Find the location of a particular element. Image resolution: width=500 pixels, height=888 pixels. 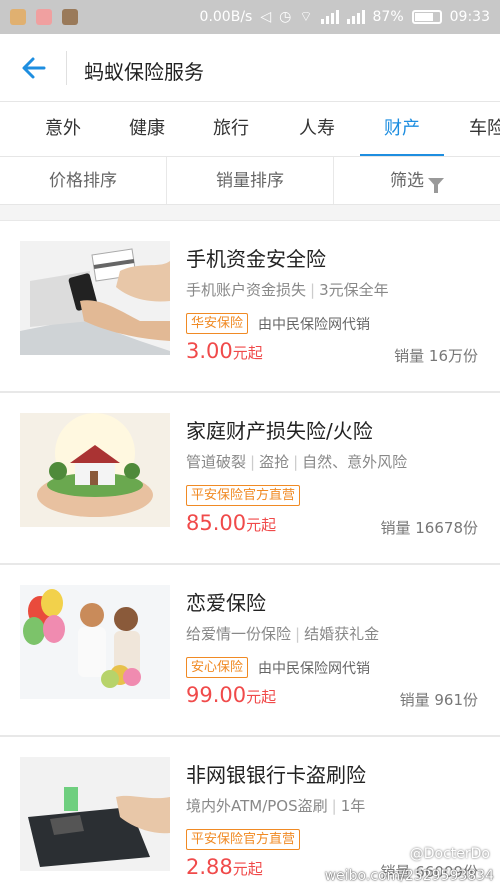

notification-icons is located at coordinates (44, 17).